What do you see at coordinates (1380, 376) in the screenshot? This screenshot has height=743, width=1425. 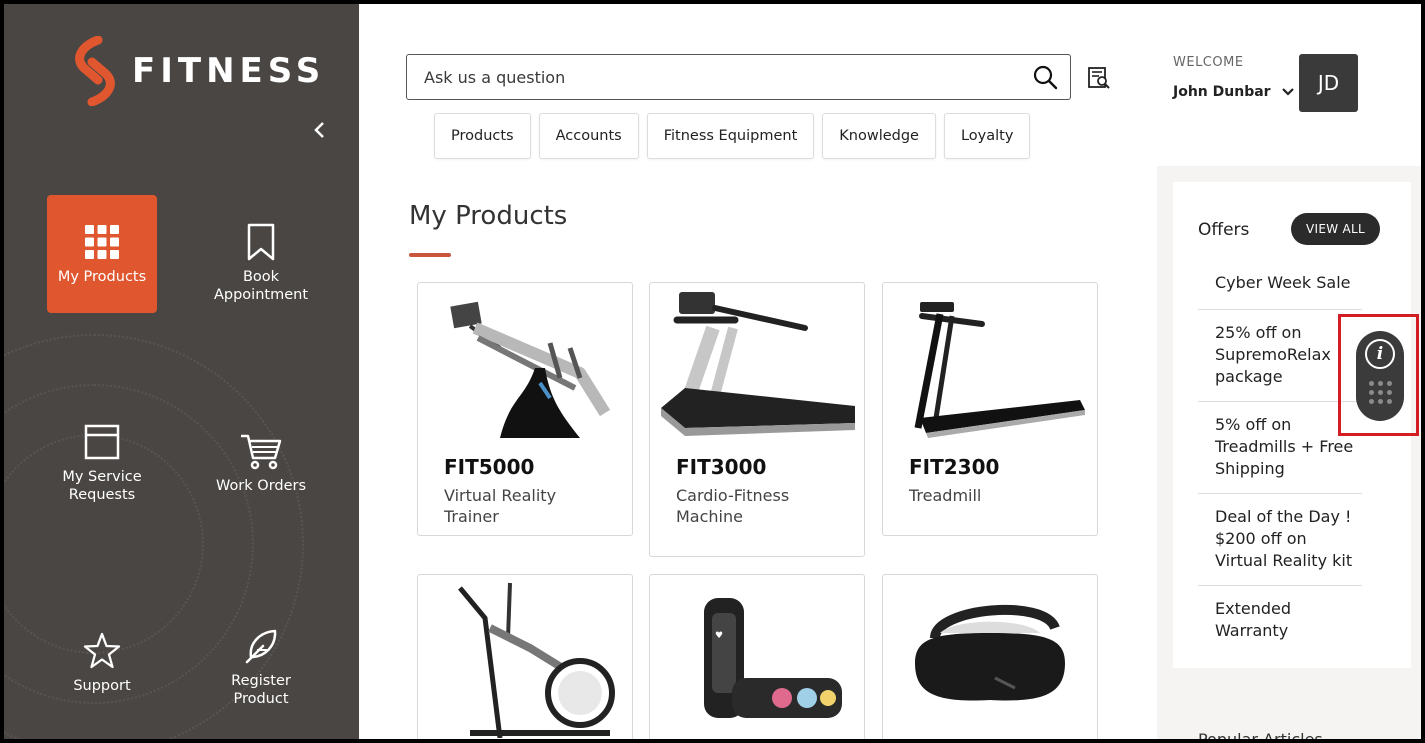 I see `floating-assist-widget: i` at bounding box center [1380, 376].